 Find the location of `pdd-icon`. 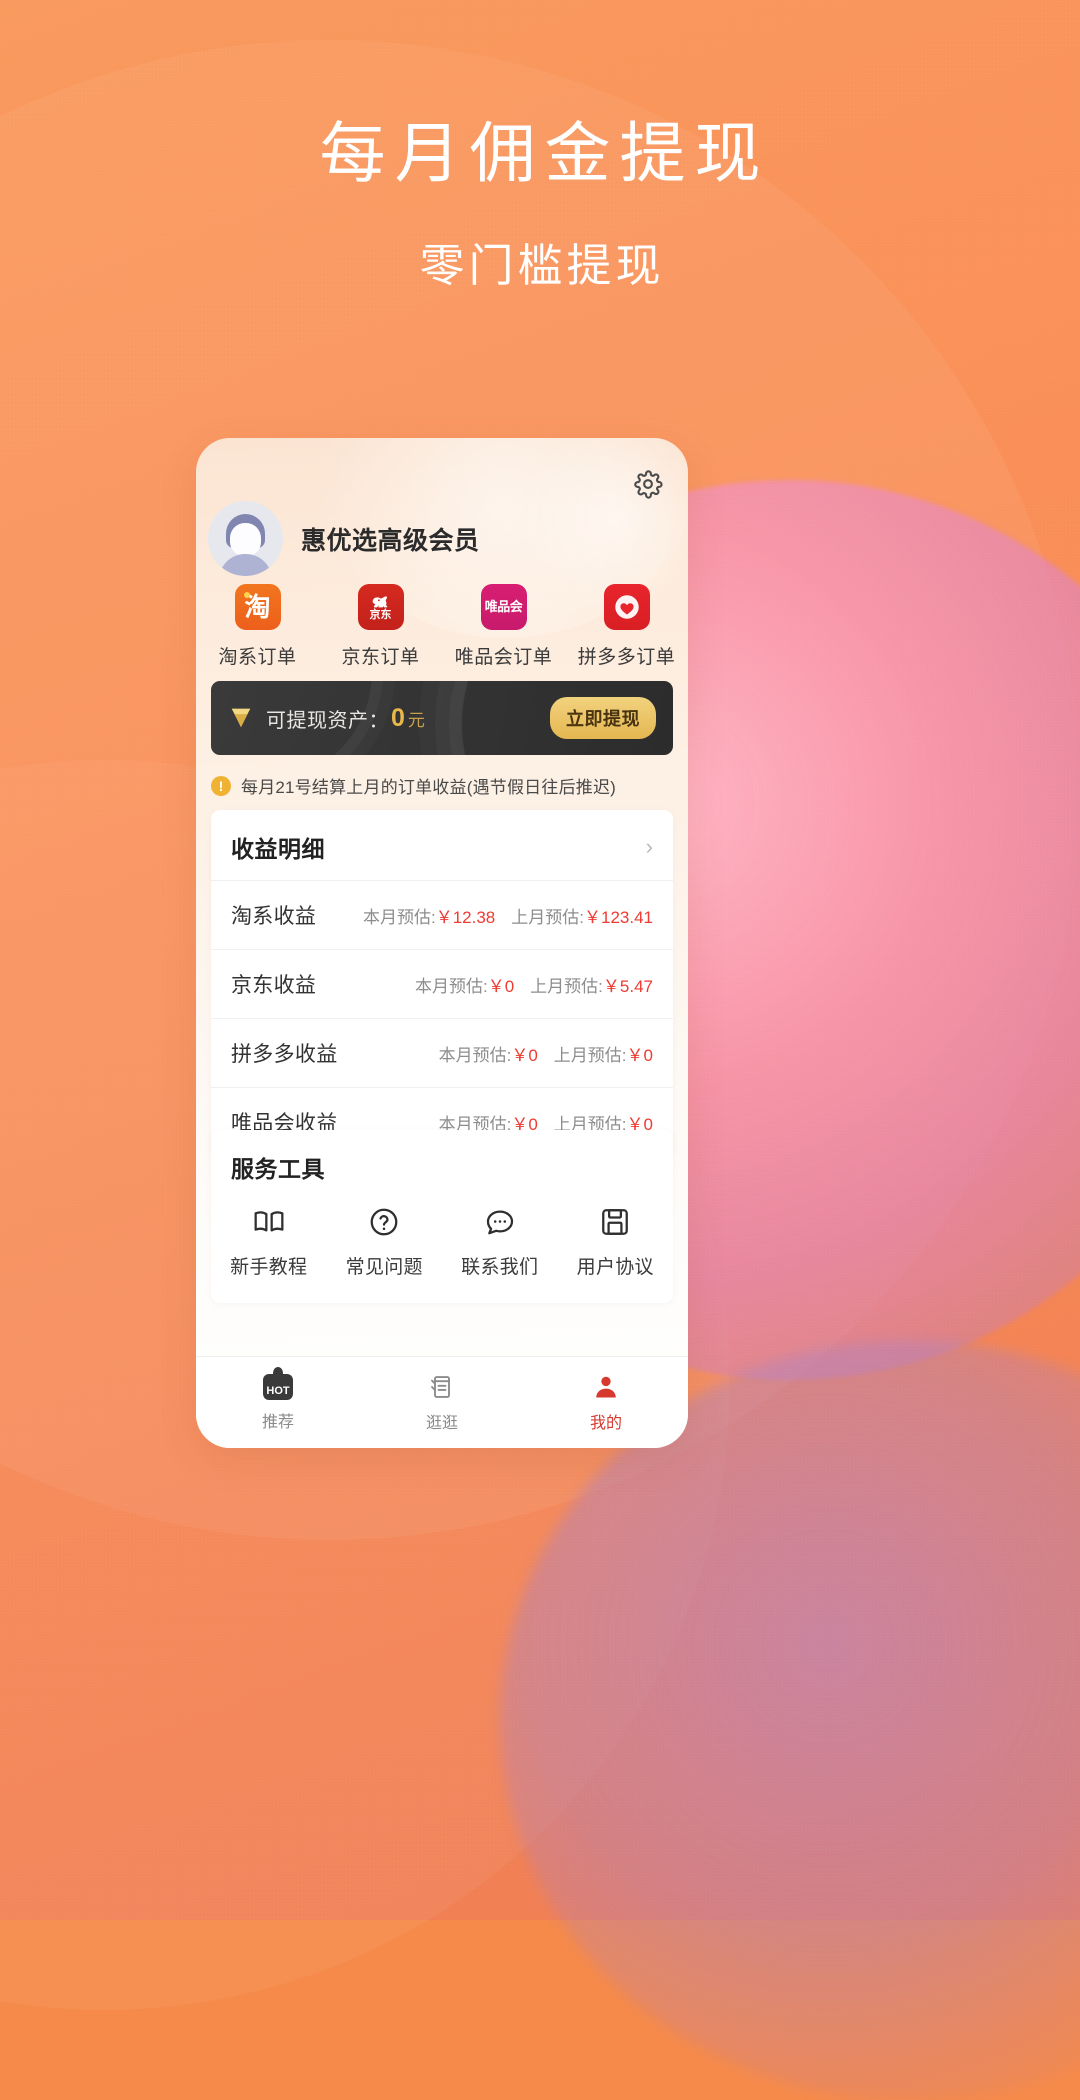

pdd-icon is located at coordinates (626, 607).